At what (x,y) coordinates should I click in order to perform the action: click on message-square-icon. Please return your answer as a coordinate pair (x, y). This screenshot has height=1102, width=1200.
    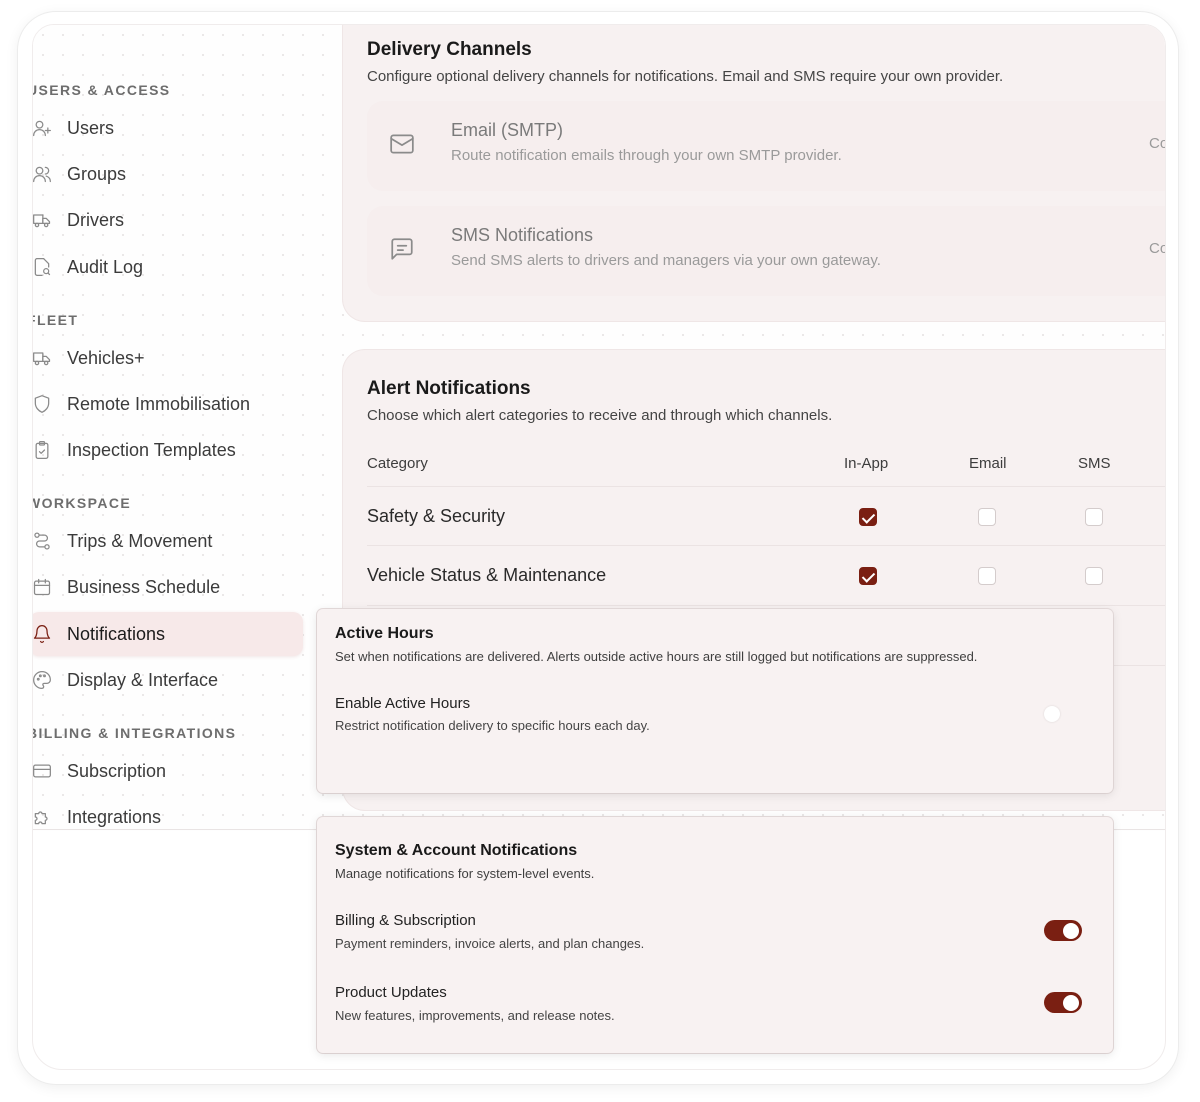
    Looking at the image, I should click on (402, 249).